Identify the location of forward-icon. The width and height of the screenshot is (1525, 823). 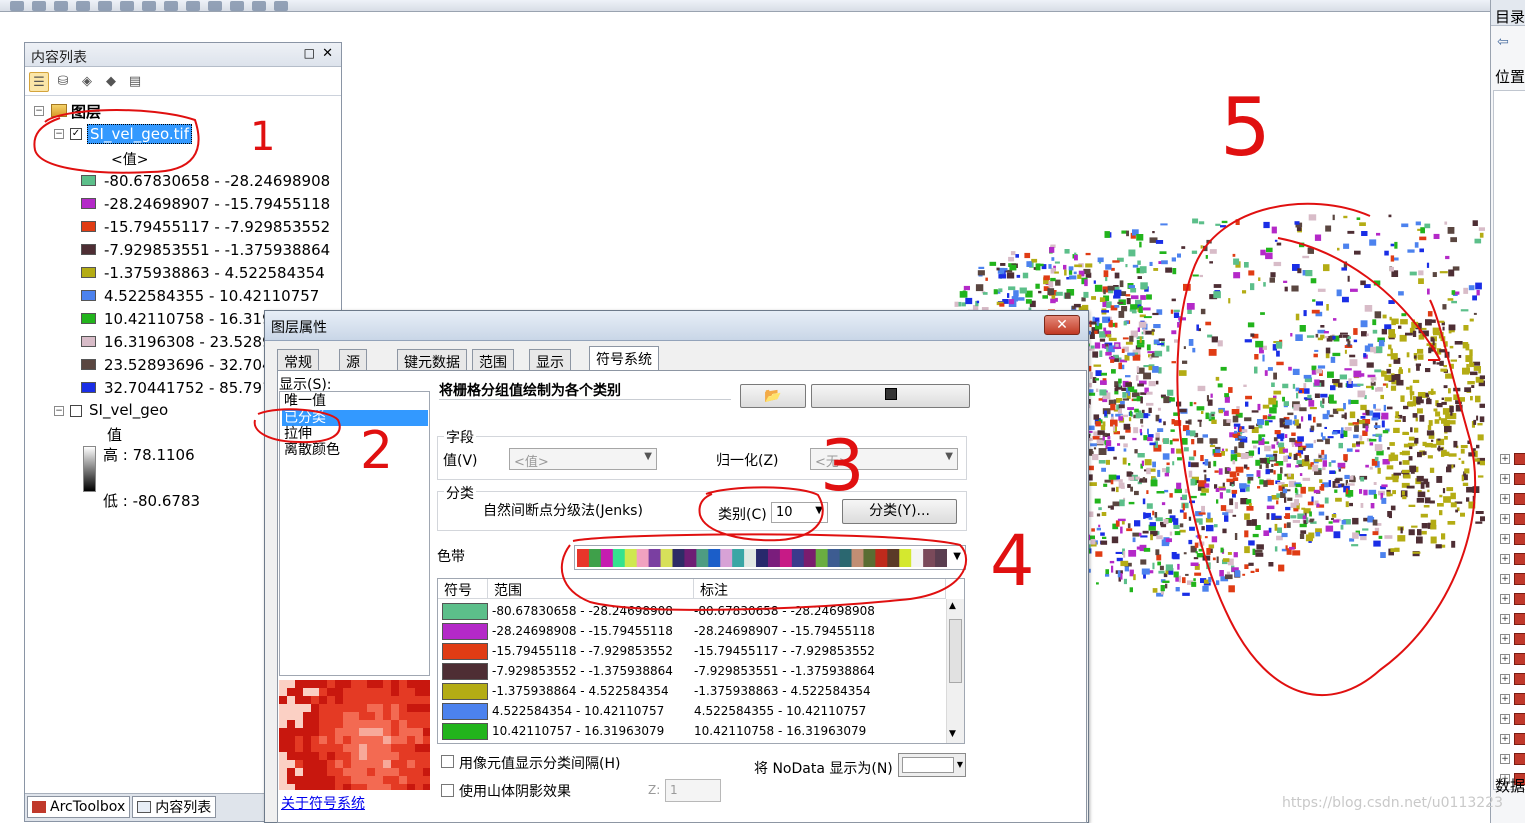
(149, 5).